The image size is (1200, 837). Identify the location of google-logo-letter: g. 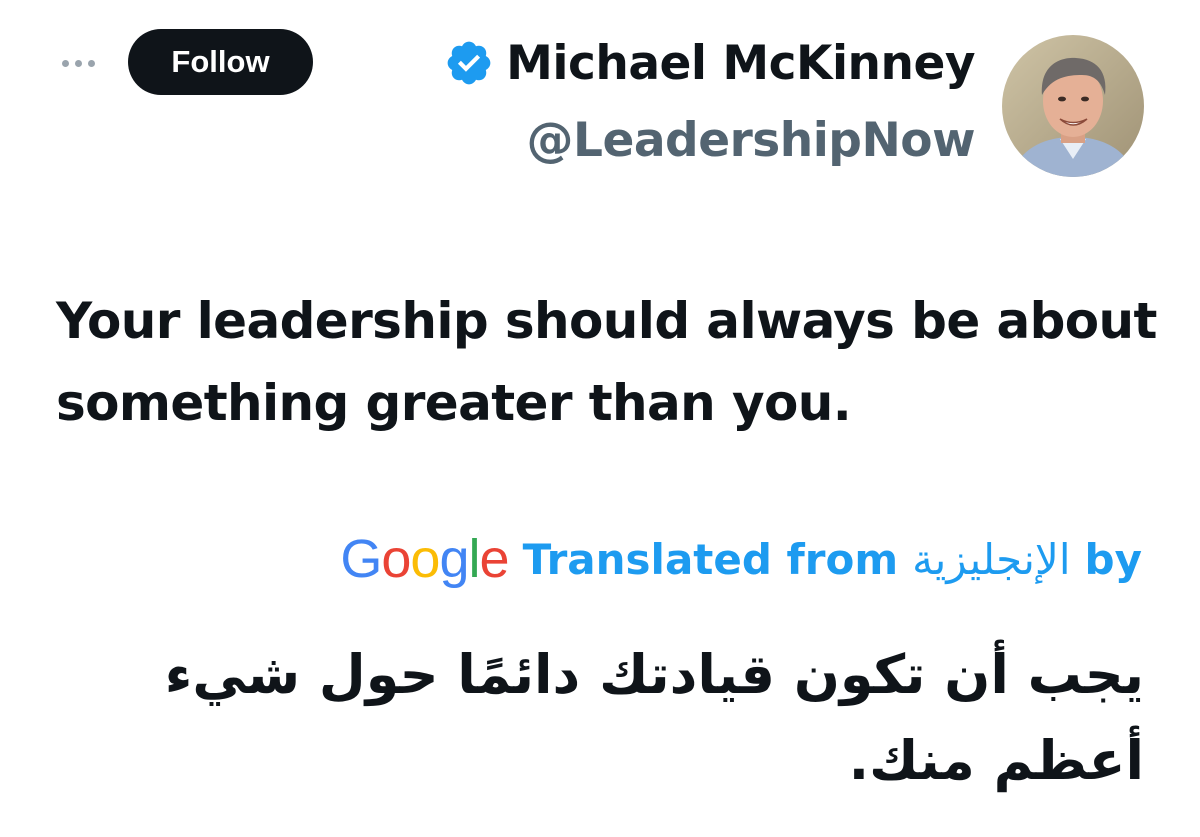
(454, 559).